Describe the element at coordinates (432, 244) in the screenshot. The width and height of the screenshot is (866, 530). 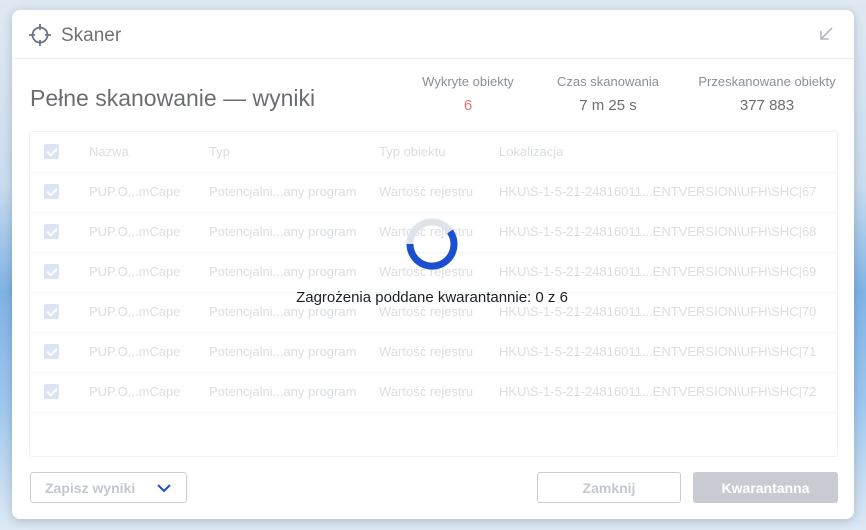
I see `loading-spinner-icon` at that location.